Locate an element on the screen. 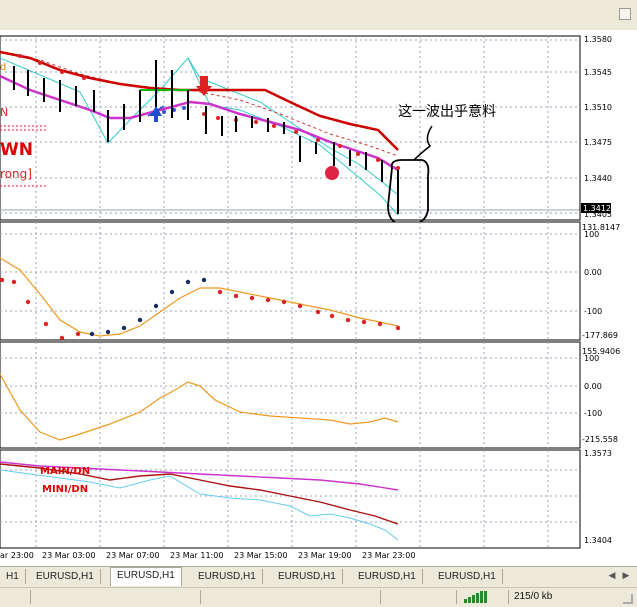 This screenshot has height=607, width=637. cci-label: 100 is located at coordinates (591, 234).